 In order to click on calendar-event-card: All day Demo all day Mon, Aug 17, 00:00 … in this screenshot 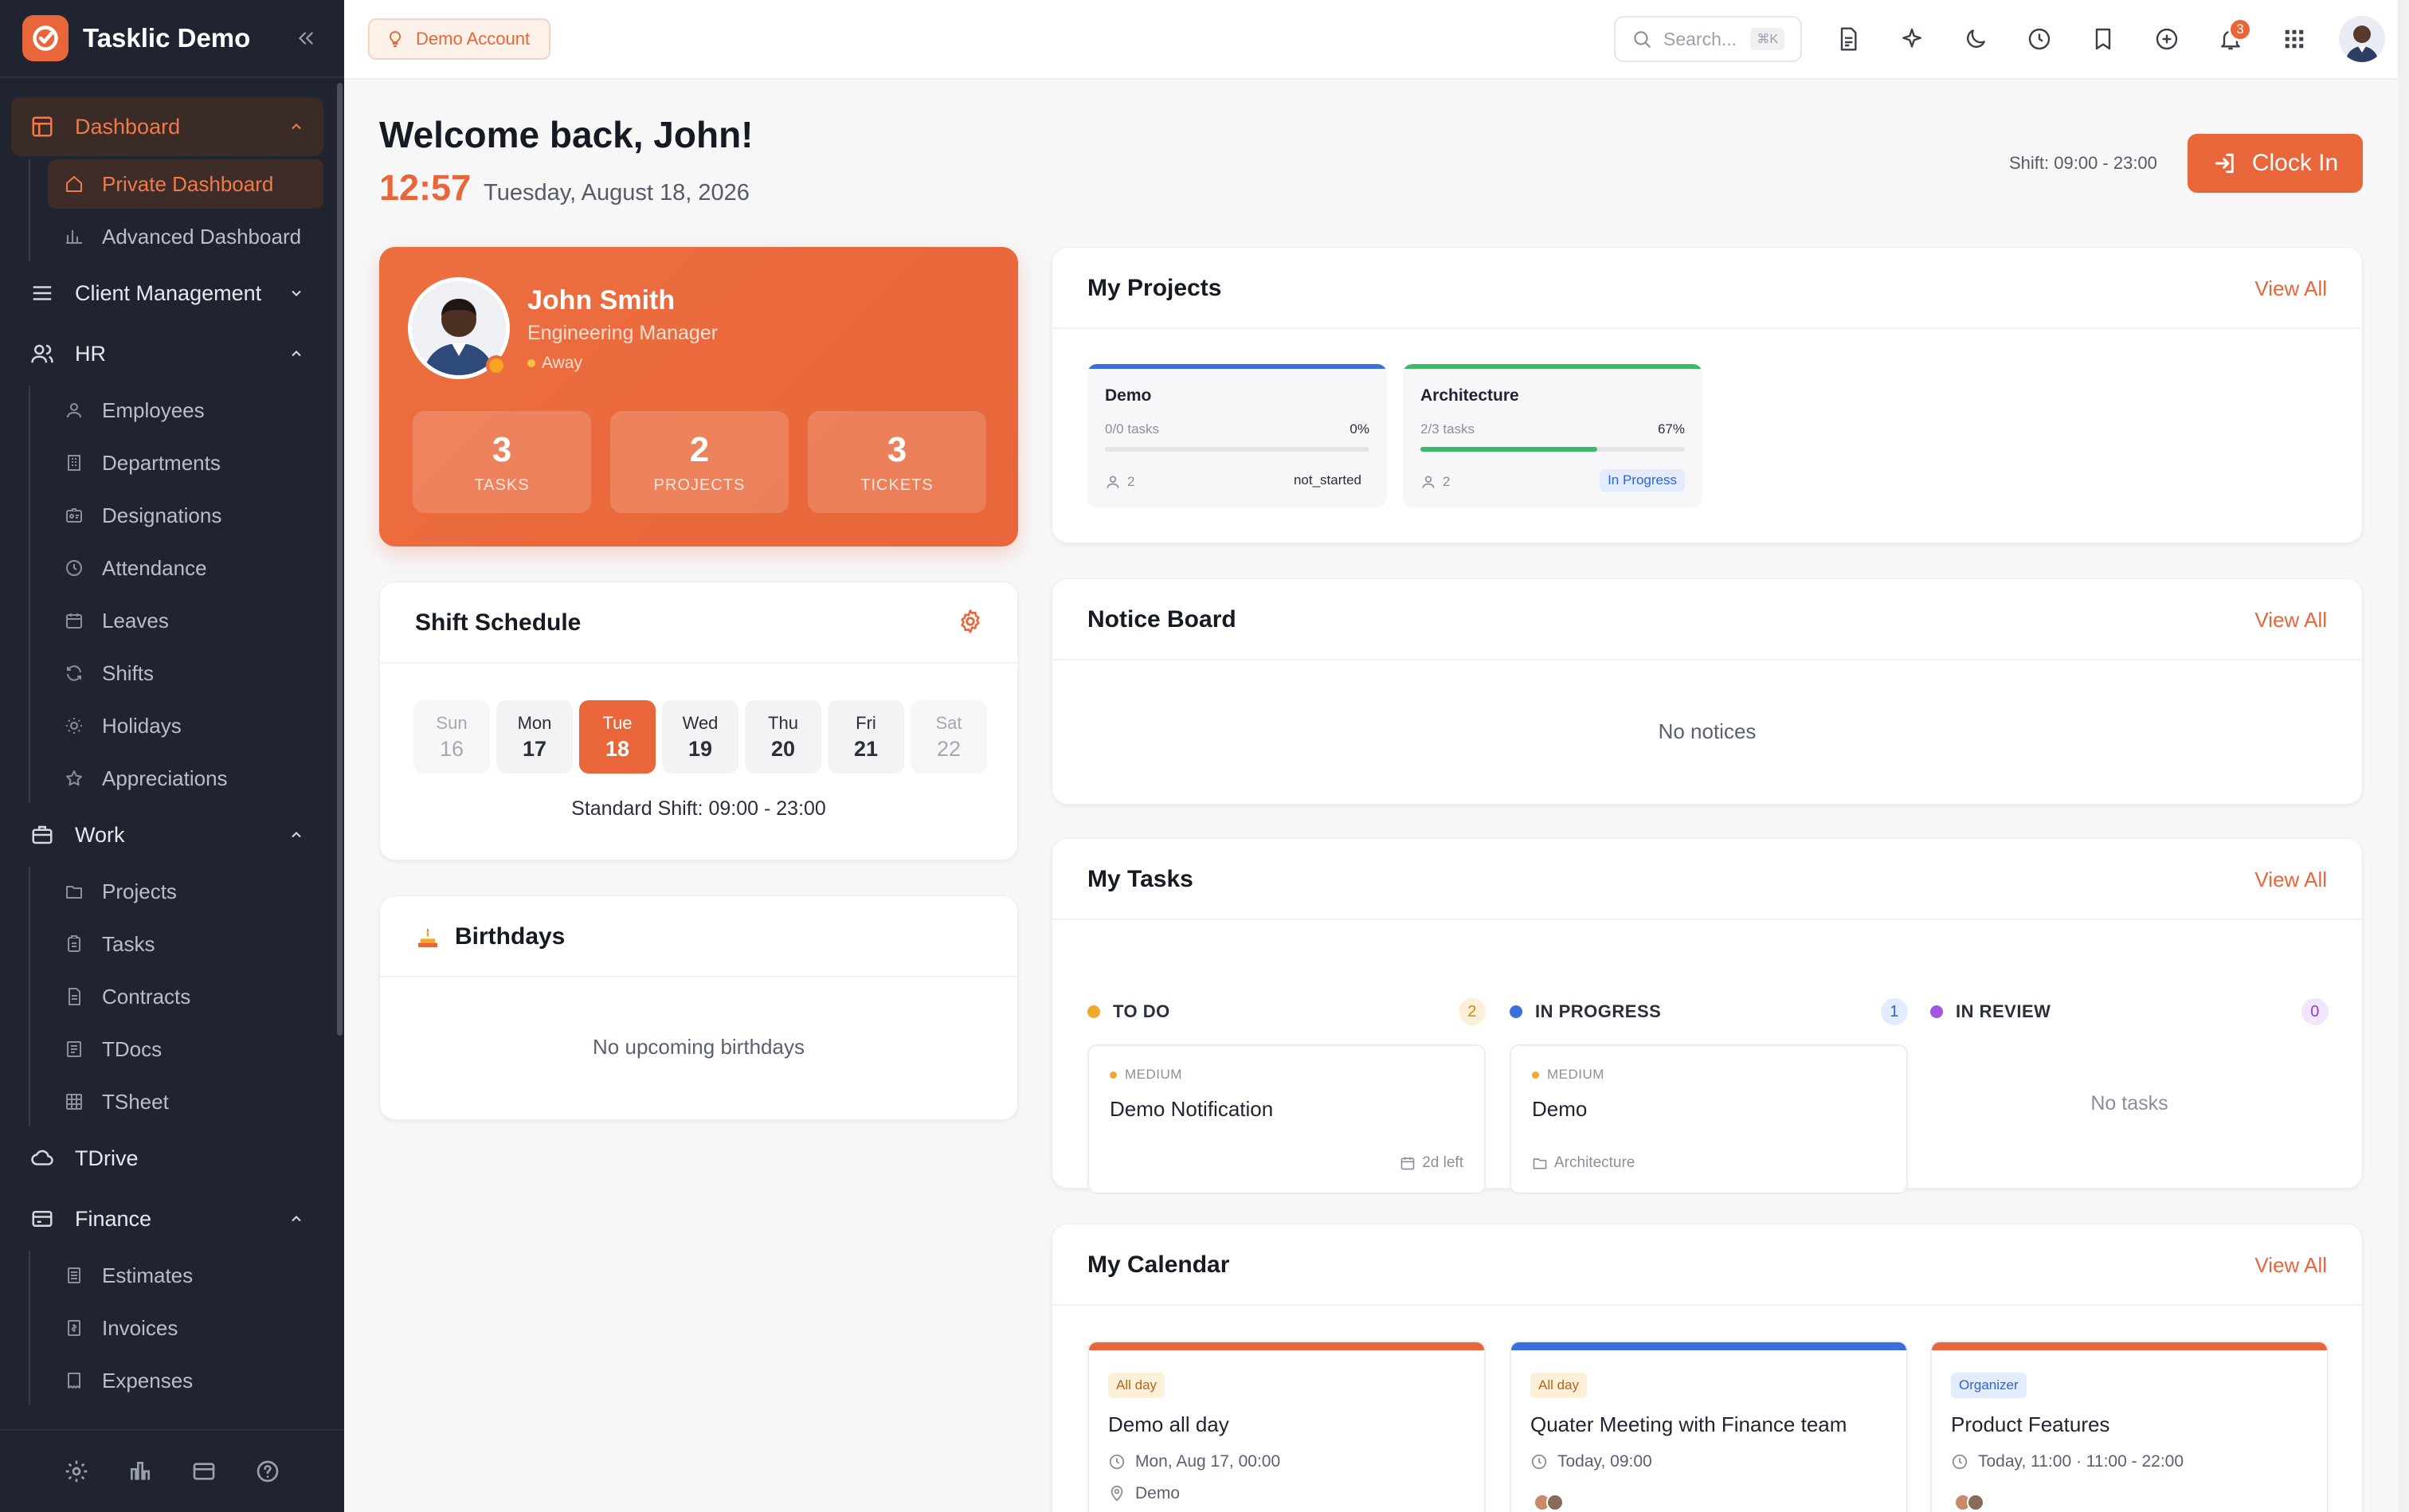, I will do `click(1286, 1426)`.